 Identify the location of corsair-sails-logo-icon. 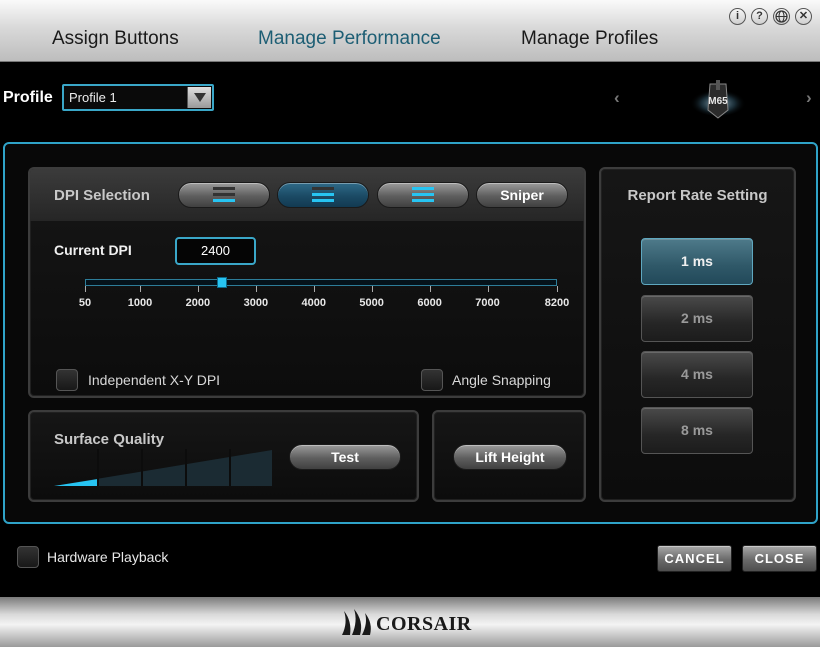
(356, 622).